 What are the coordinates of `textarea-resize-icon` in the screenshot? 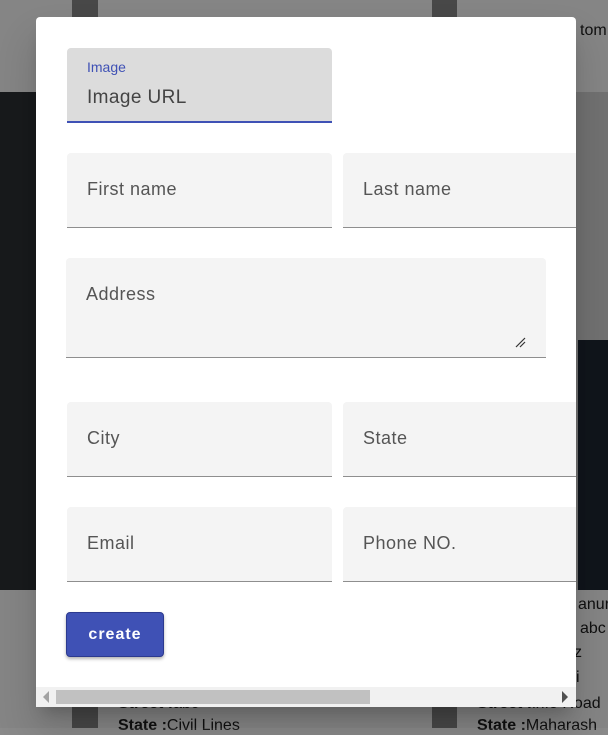 It's located at (520, 342).